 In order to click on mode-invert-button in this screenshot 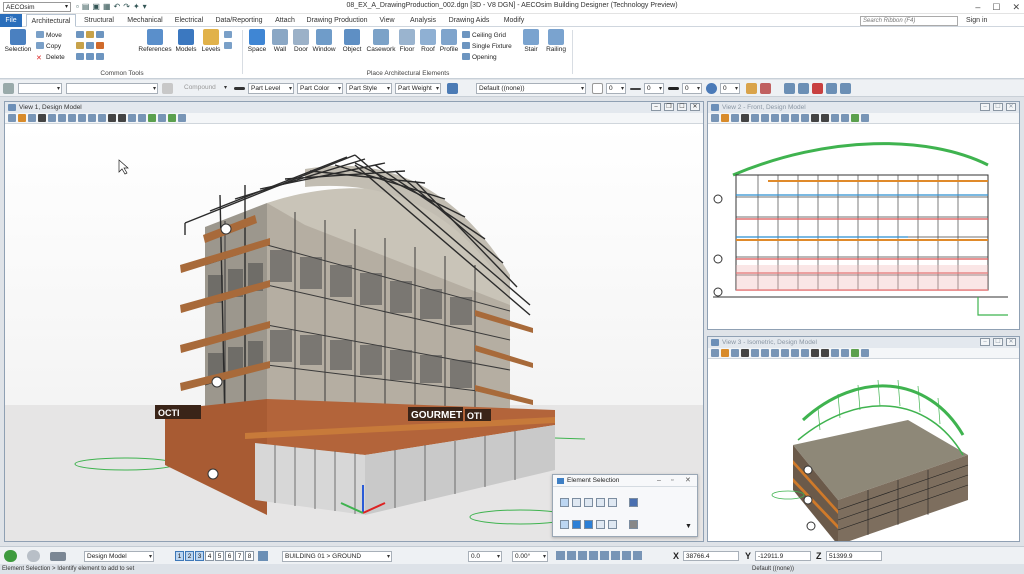, I will do `click(600, 524)`.